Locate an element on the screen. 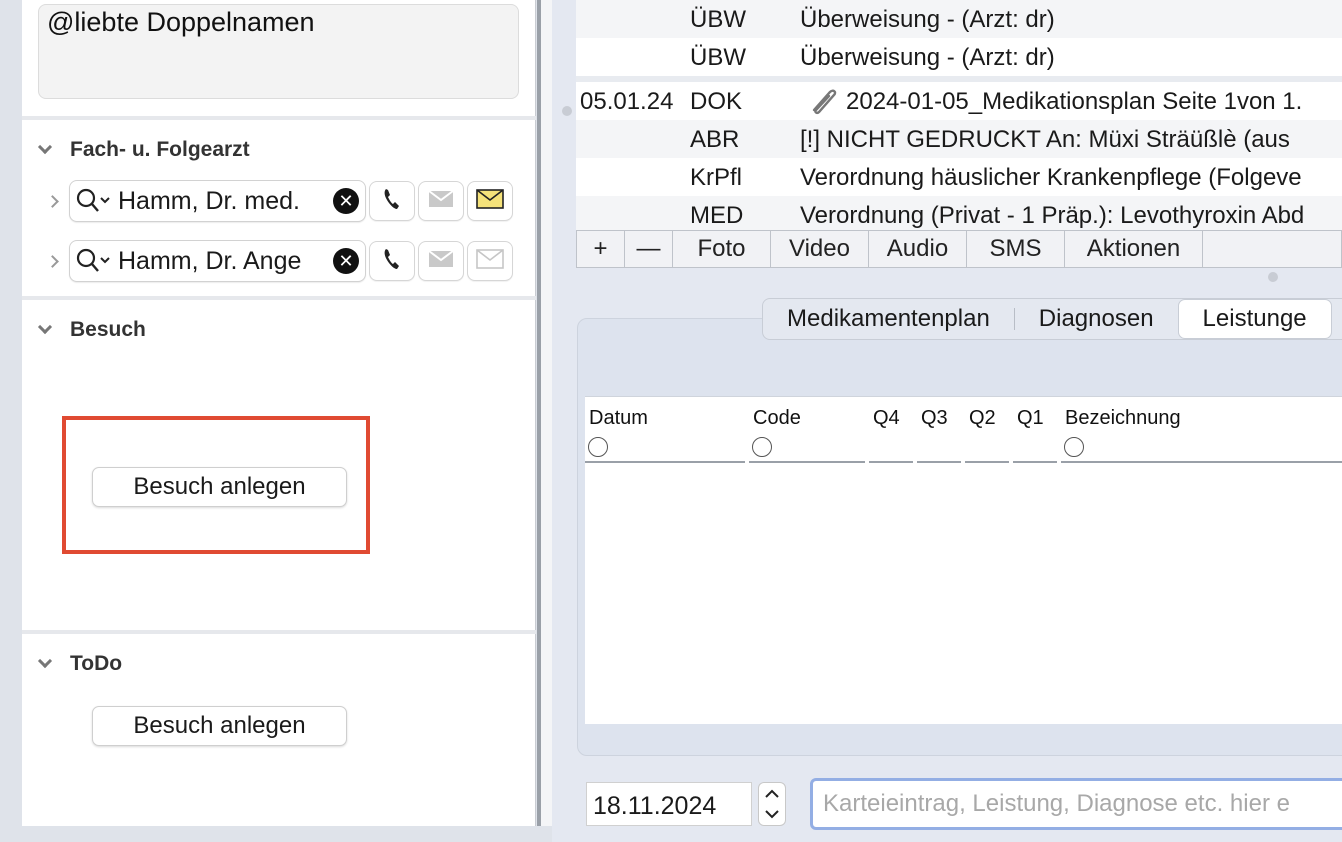  notes-text: @liebte Doppelnamen is located at coordinates (181, 22).